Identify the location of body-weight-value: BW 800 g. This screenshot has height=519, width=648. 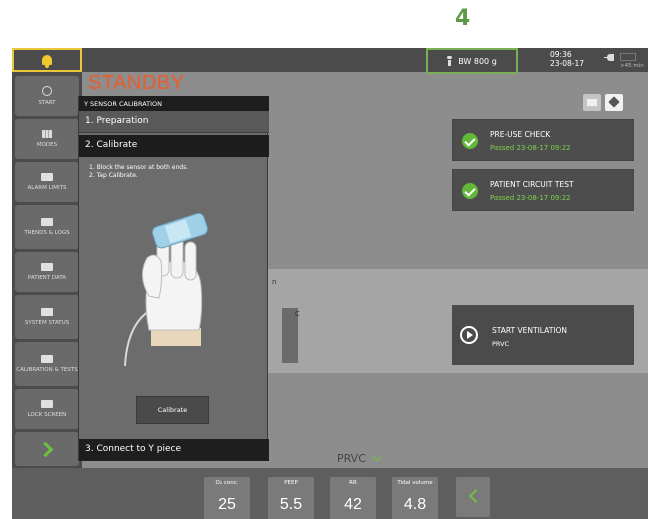
(477, 61).